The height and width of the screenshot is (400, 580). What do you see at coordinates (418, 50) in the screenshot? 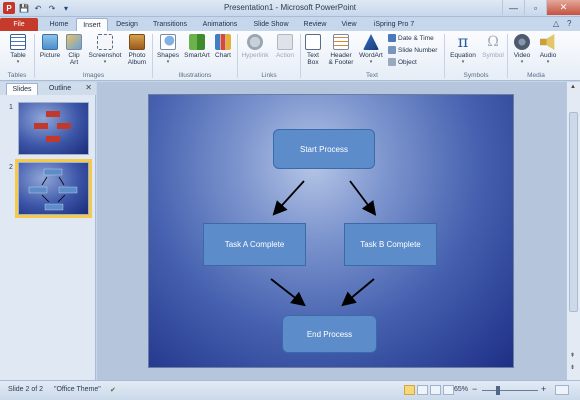
I see `slide-number-label: Slide Number` at bounding box center [418, 50].